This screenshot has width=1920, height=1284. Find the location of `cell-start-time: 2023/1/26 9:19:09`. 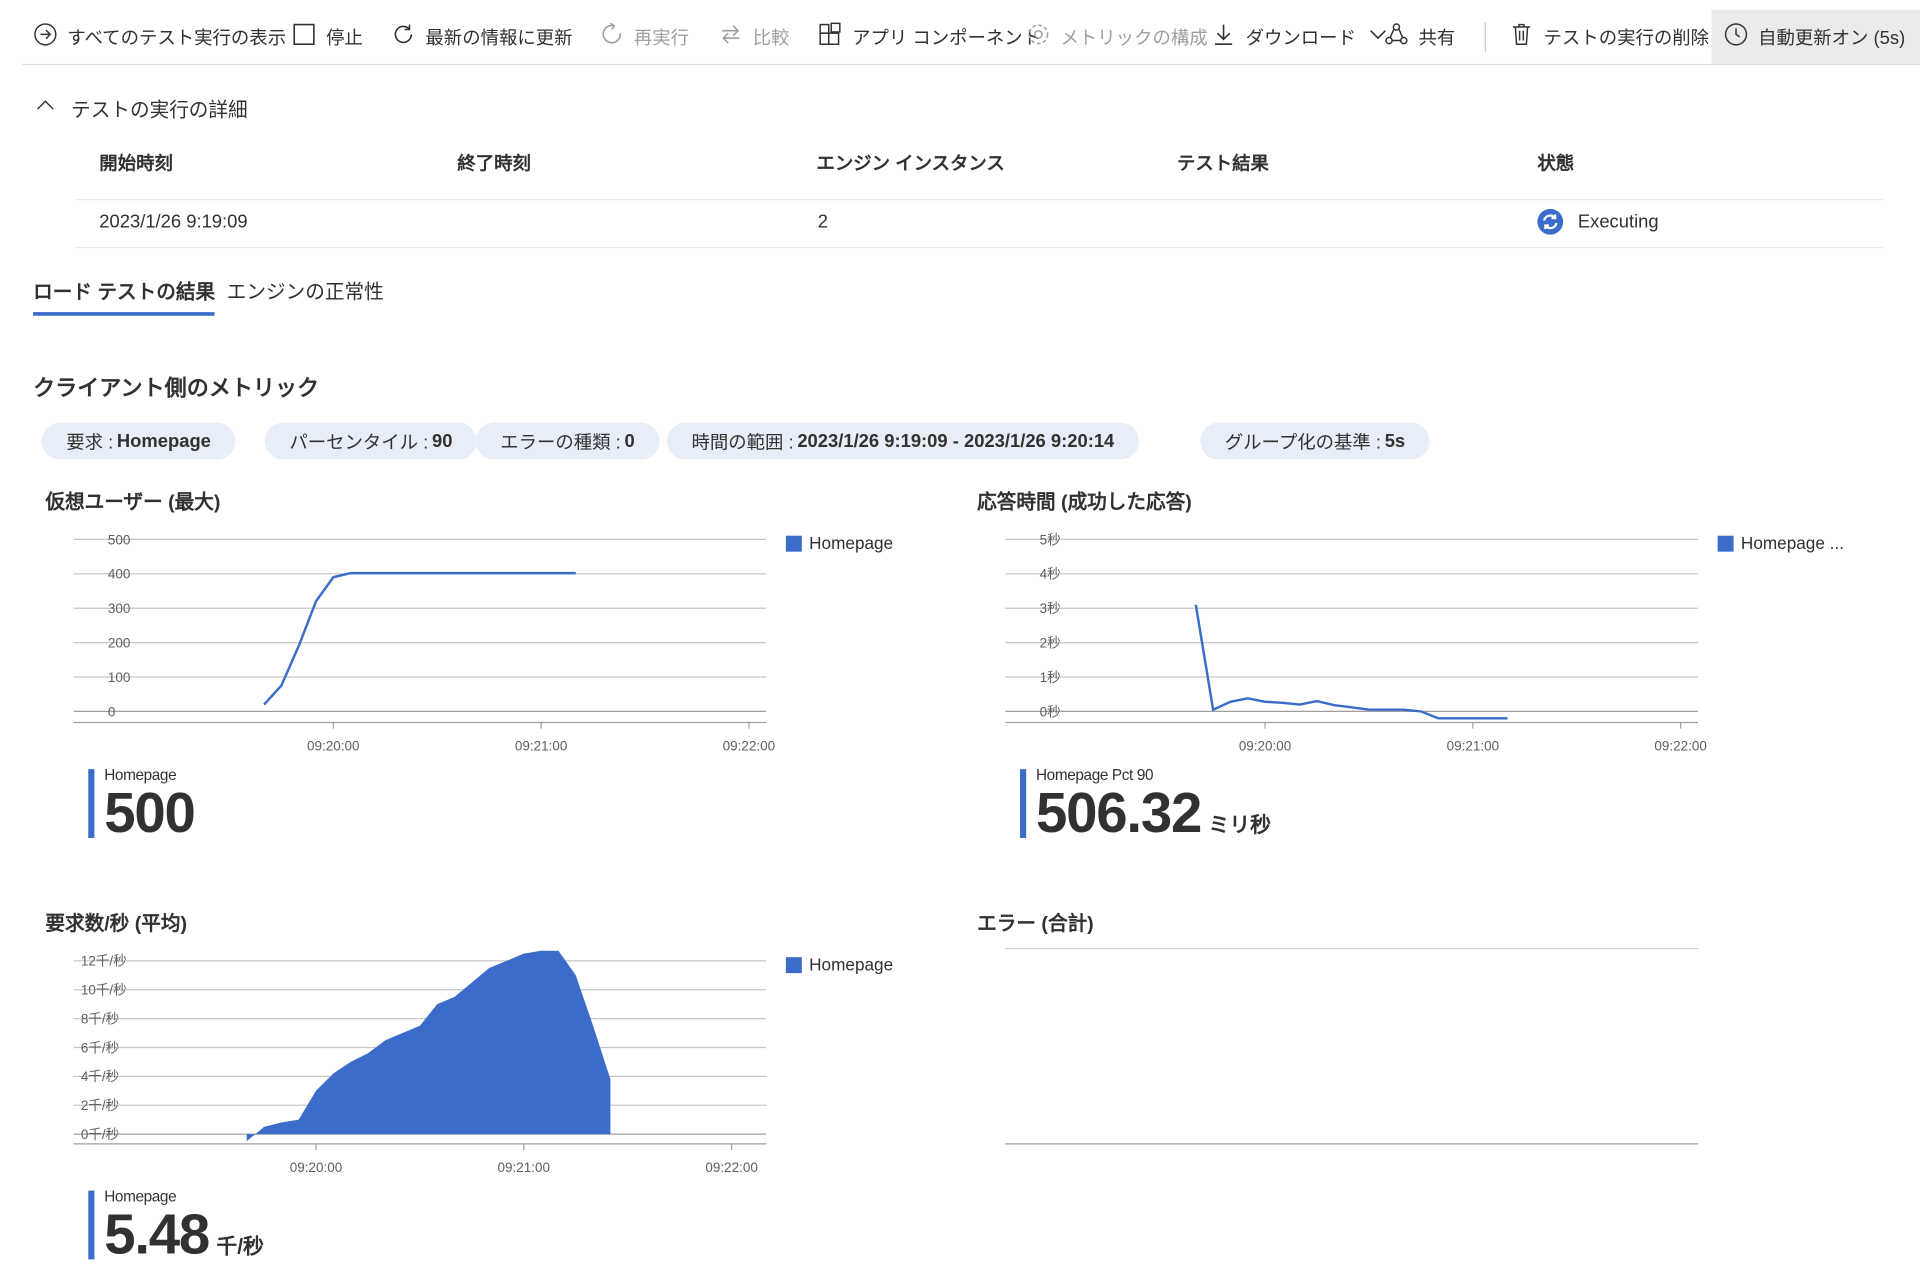

cell-start-time: 2023/1/26 9:19:09 is located at coordinates (173, 222).